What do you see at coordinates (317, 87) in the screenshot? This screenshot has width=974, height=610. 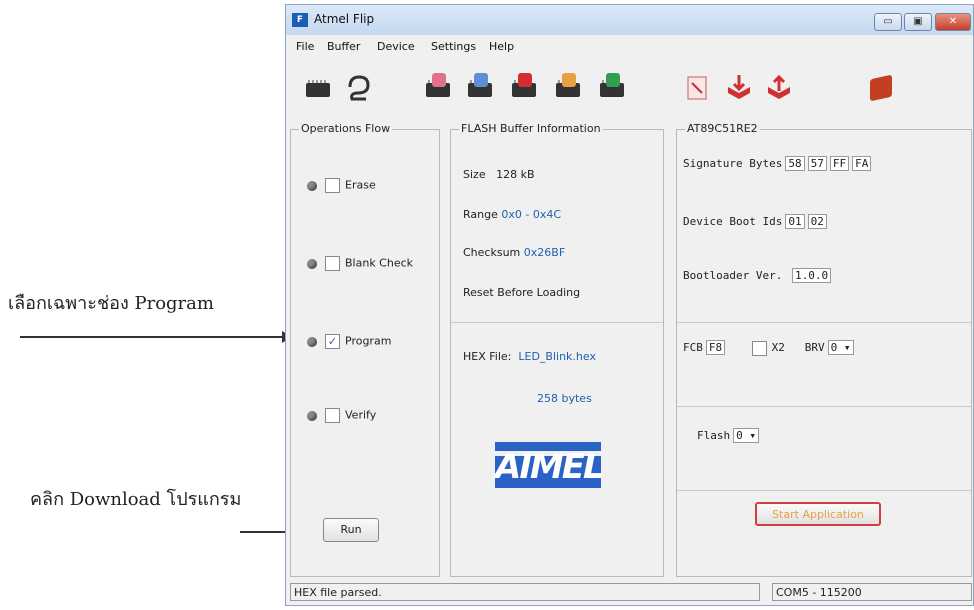 I see `select-device-icon` at bounding box center [317, 87].